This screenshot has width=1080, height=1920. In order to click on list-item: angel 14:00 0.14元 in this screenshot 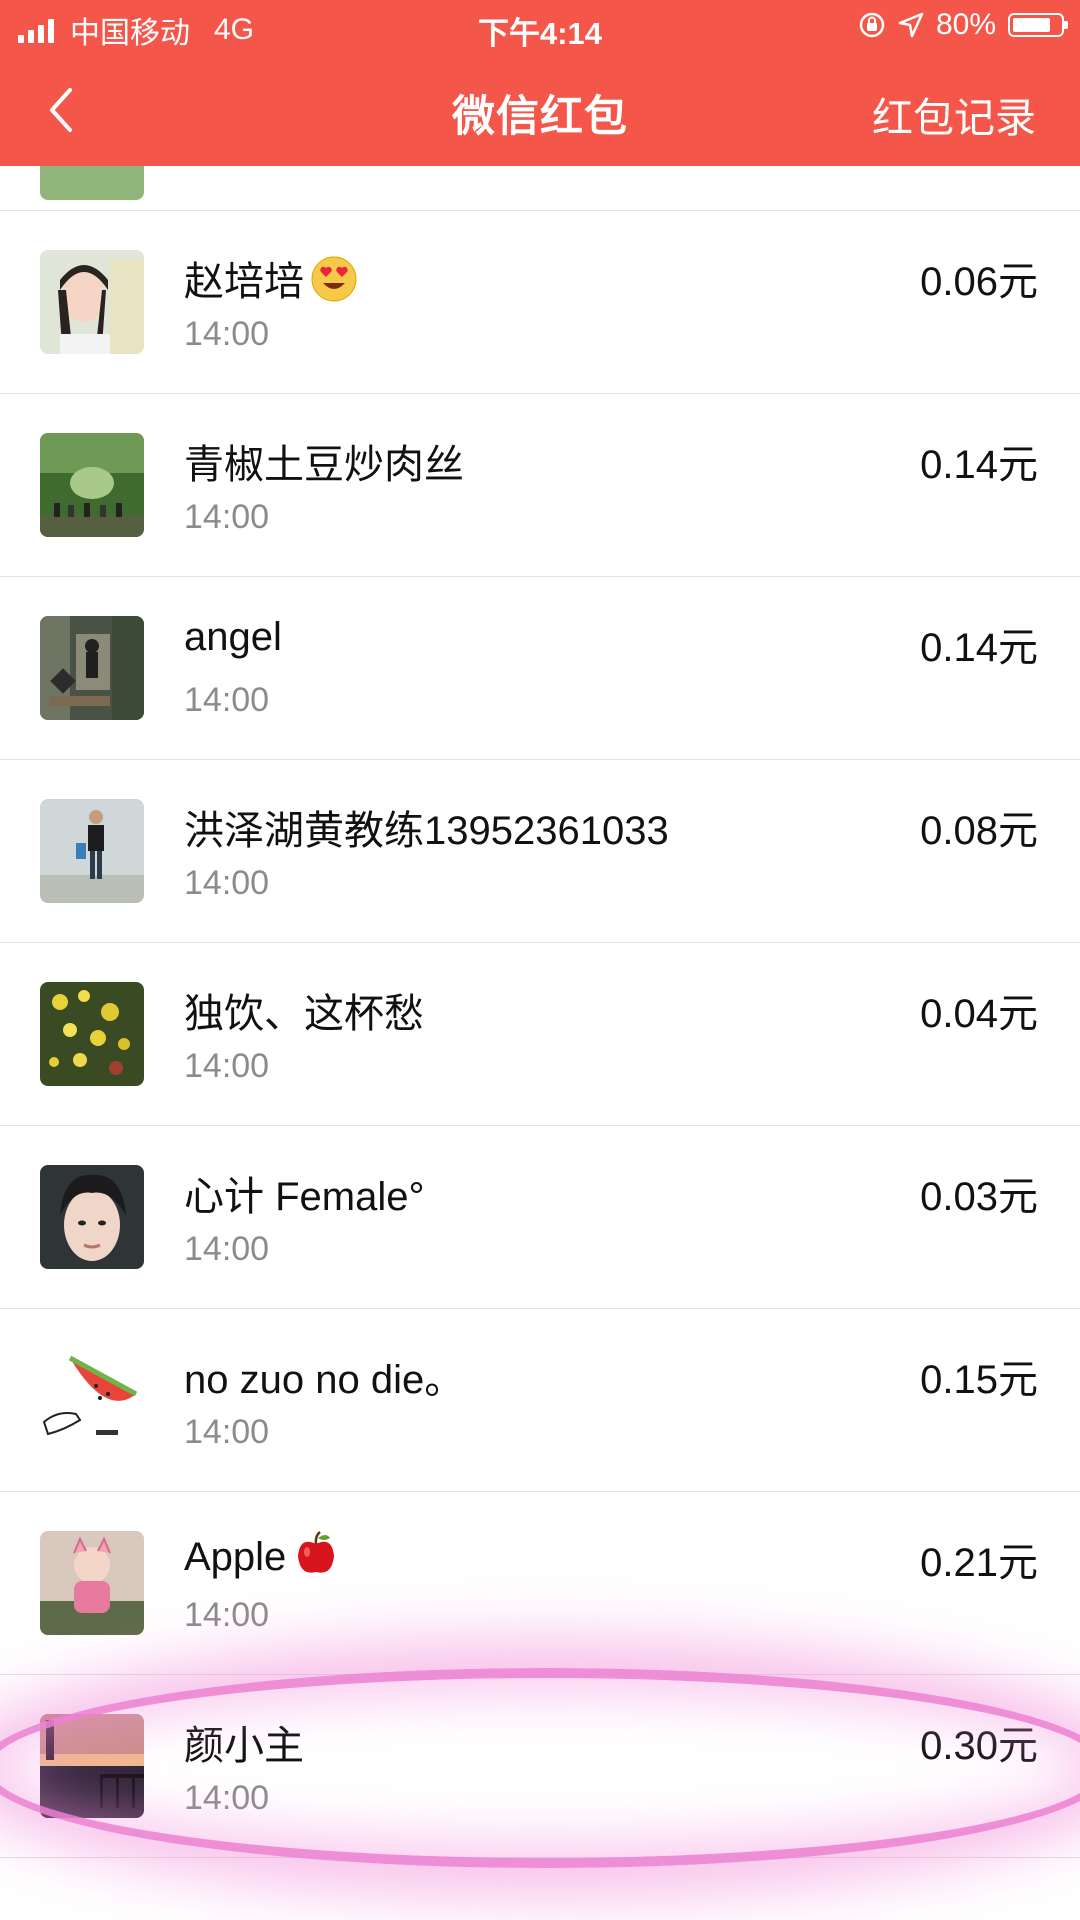, I will do `click(540, 668)`.